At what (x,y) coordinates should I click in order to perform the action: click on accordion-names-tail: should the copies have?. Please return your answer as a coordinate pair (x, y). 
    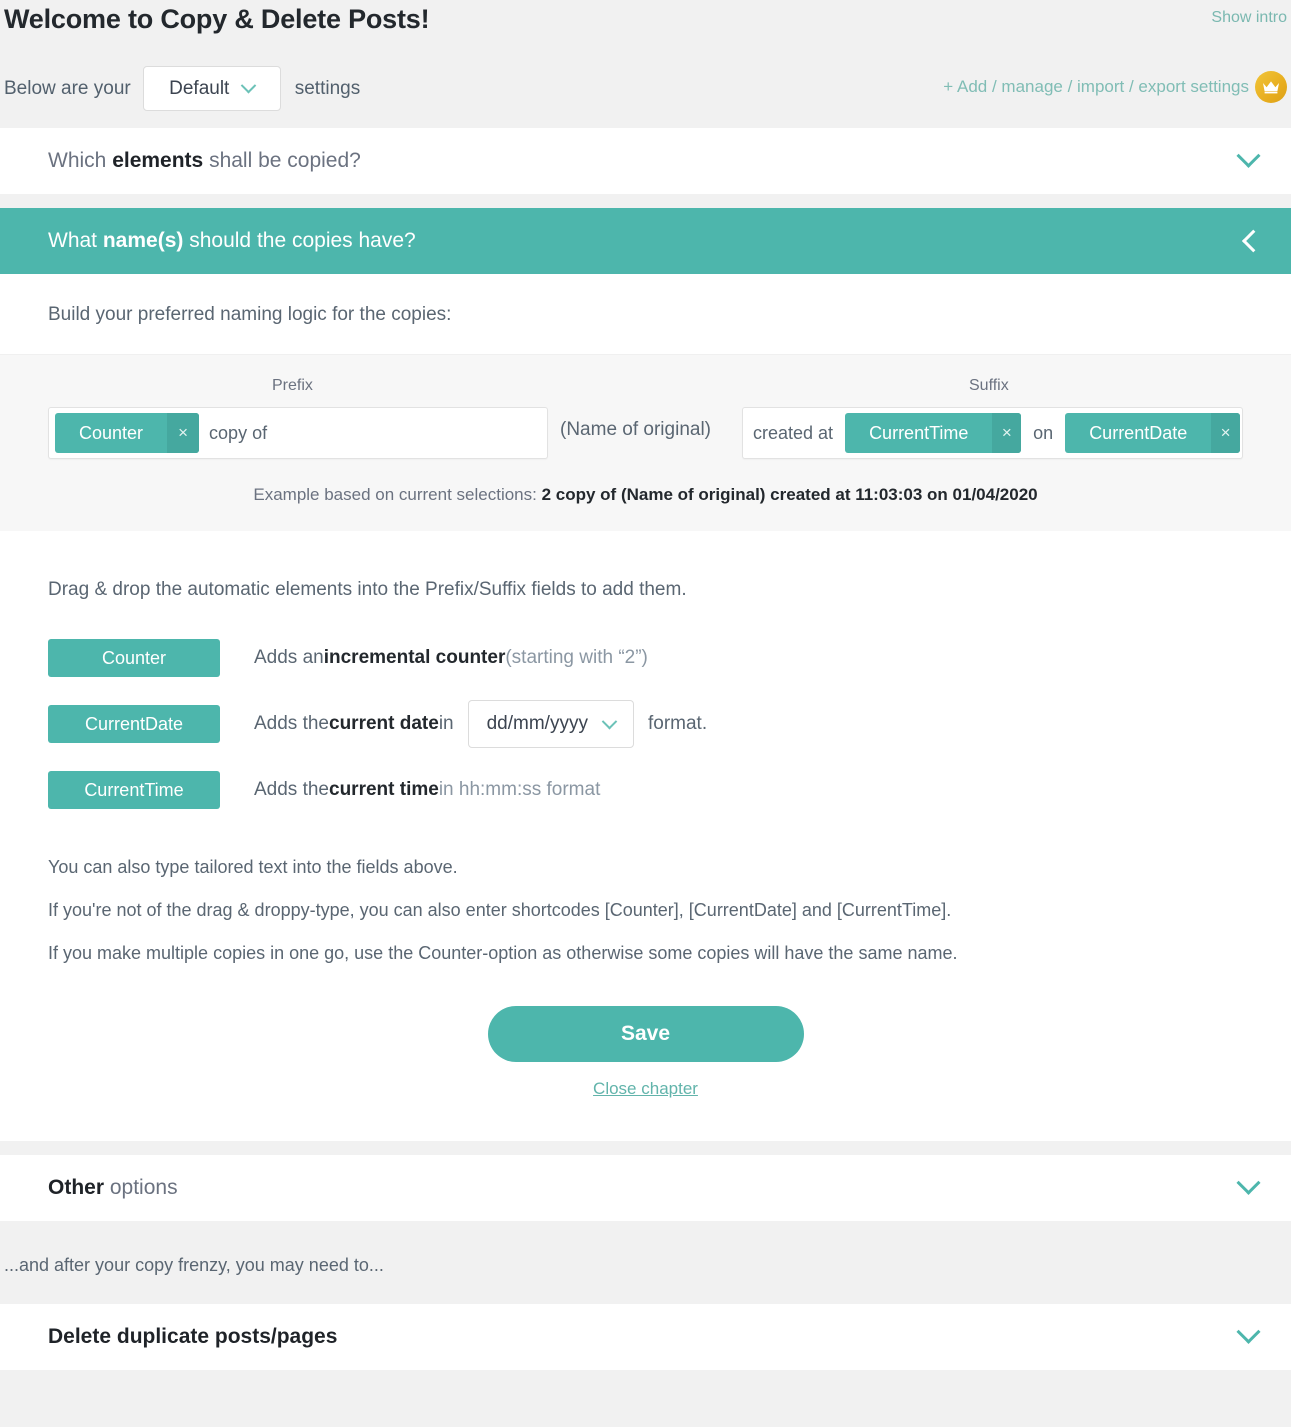
    Looking at the image, I should click on (299, 240).